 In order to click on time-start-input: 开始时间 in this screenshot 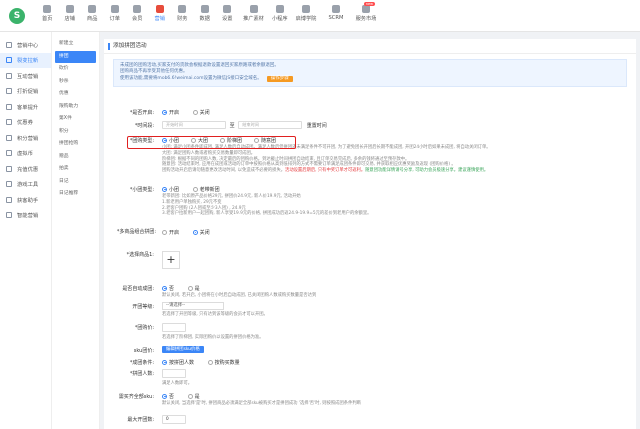, I will do `click(194, 125)`.